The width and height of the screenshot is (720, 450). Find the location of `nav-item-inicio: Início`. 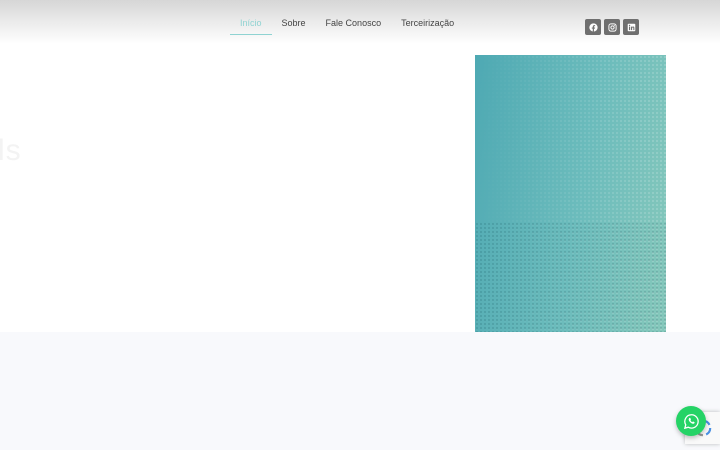

nav-item-inicio: Início is located at coordinates (251, 27).